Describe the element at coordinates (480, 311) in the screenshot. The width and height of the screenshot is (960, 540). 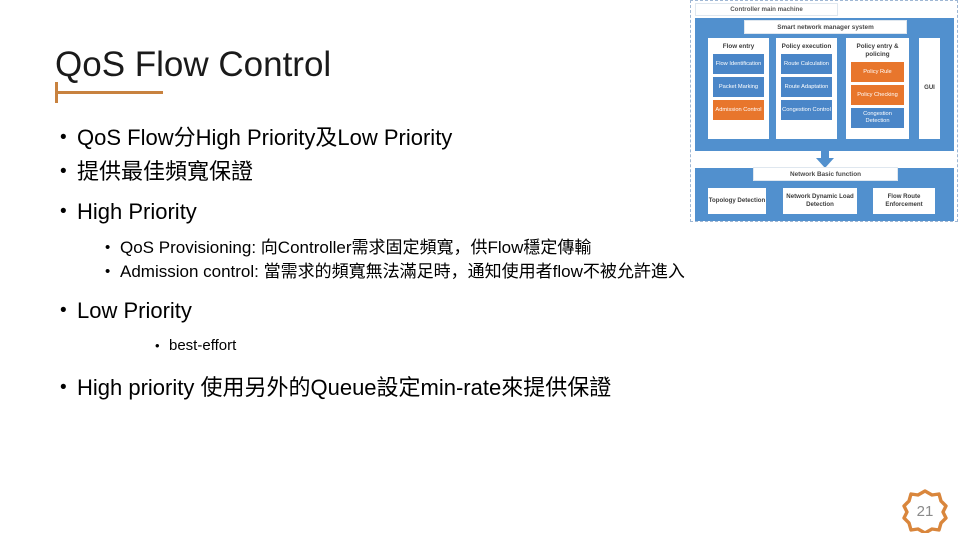
I see `list-item: • Low Priority` at that location.